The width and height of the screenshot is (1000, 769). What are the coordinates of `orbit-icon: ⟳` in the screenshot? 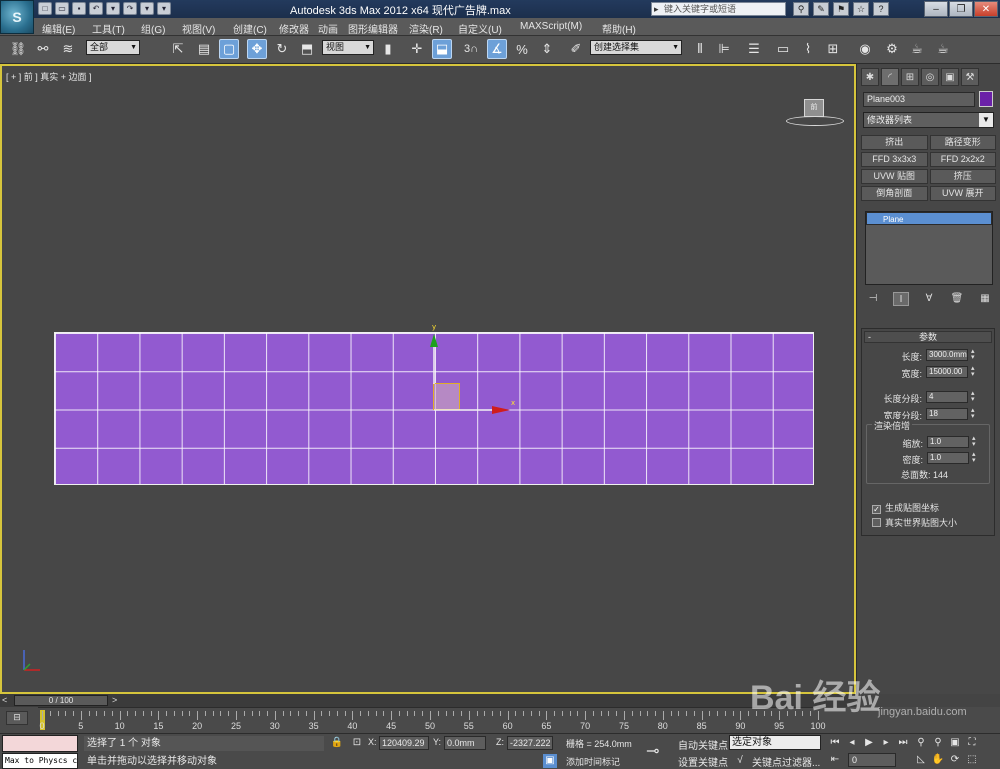 It's located at (955, 760).